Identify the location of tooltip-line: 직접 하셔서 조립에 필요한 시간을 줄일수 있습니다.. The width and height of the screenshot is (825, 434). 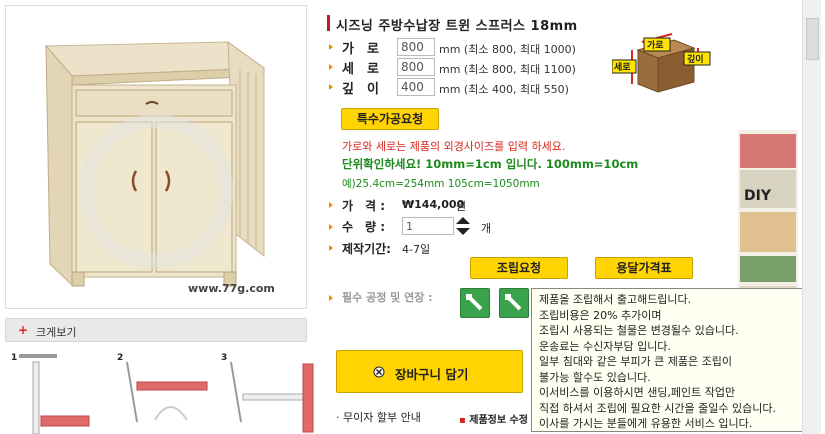
(657, 408).